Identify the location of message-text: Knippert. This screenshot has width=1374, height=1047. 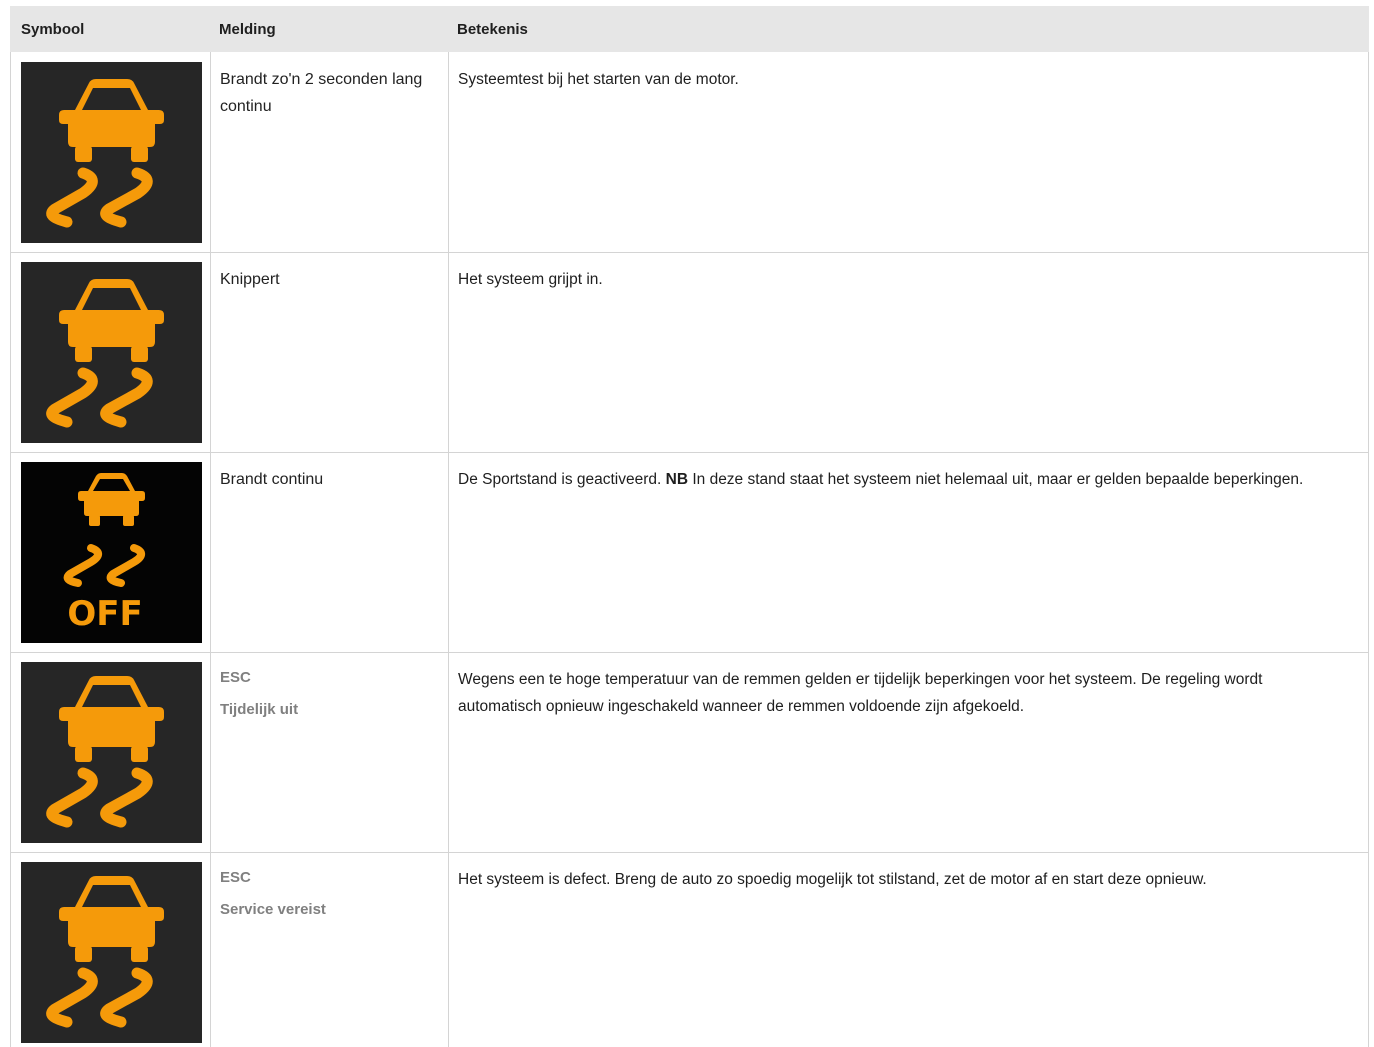
(250, 279).